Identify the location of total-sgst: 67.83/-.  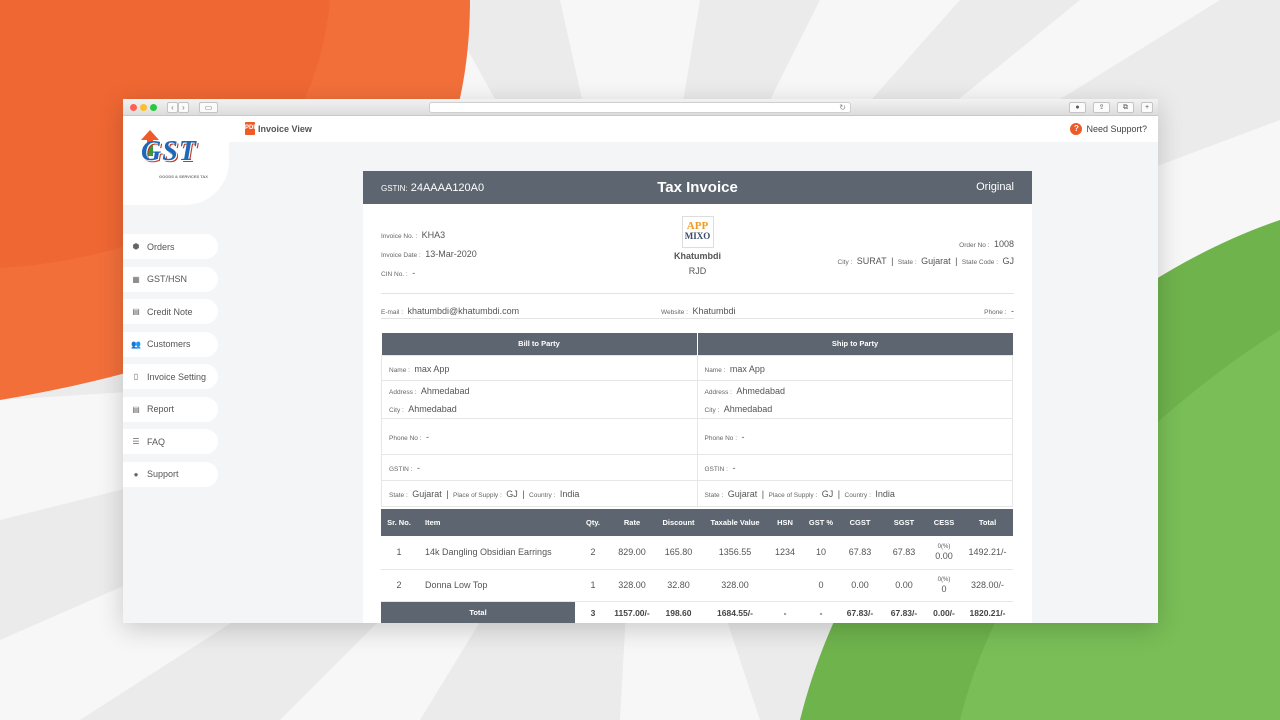
(904, 612).